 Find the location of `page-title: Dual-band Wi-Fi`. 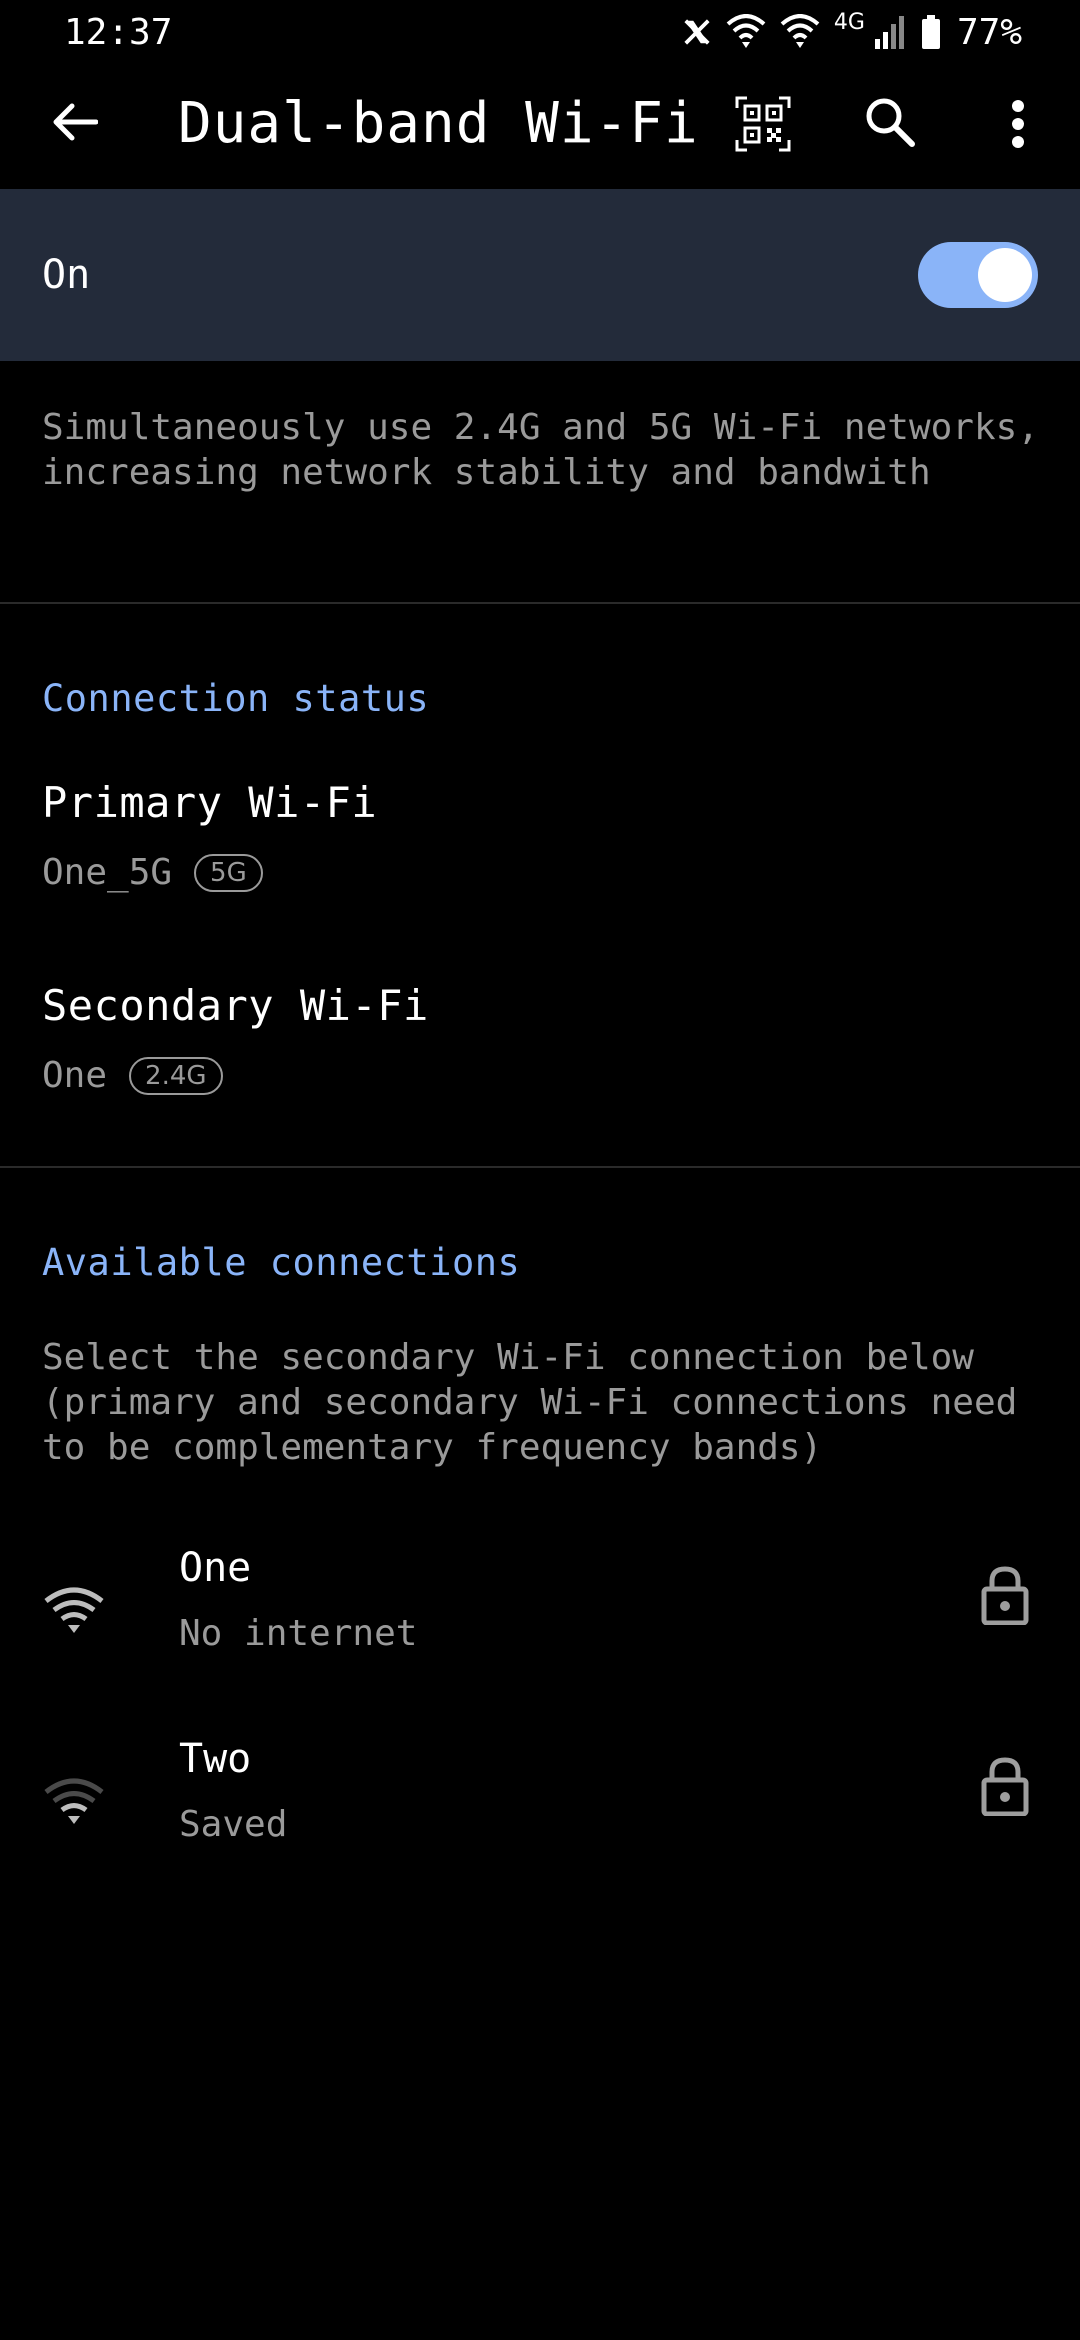

page-title: Dual-band Wi-Fi is located at coordinates (438, 123).